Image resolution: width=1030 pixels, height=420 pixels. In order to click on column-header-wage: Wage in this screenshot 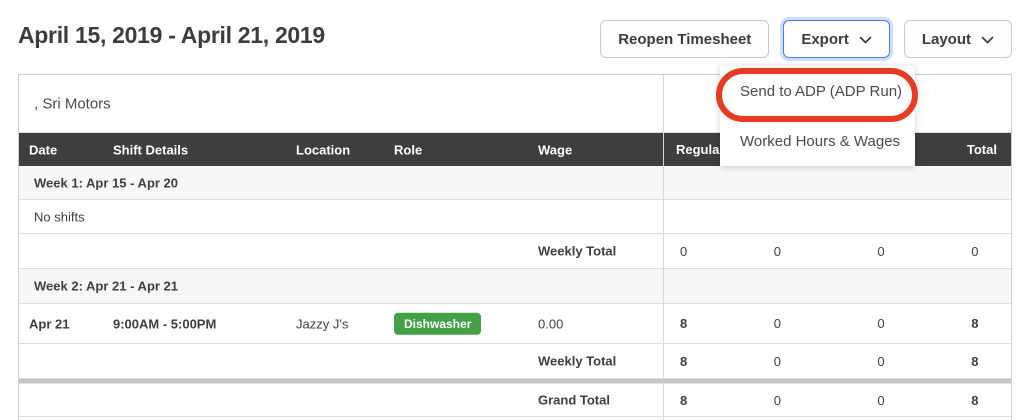, I will do `click(555, 149)`.